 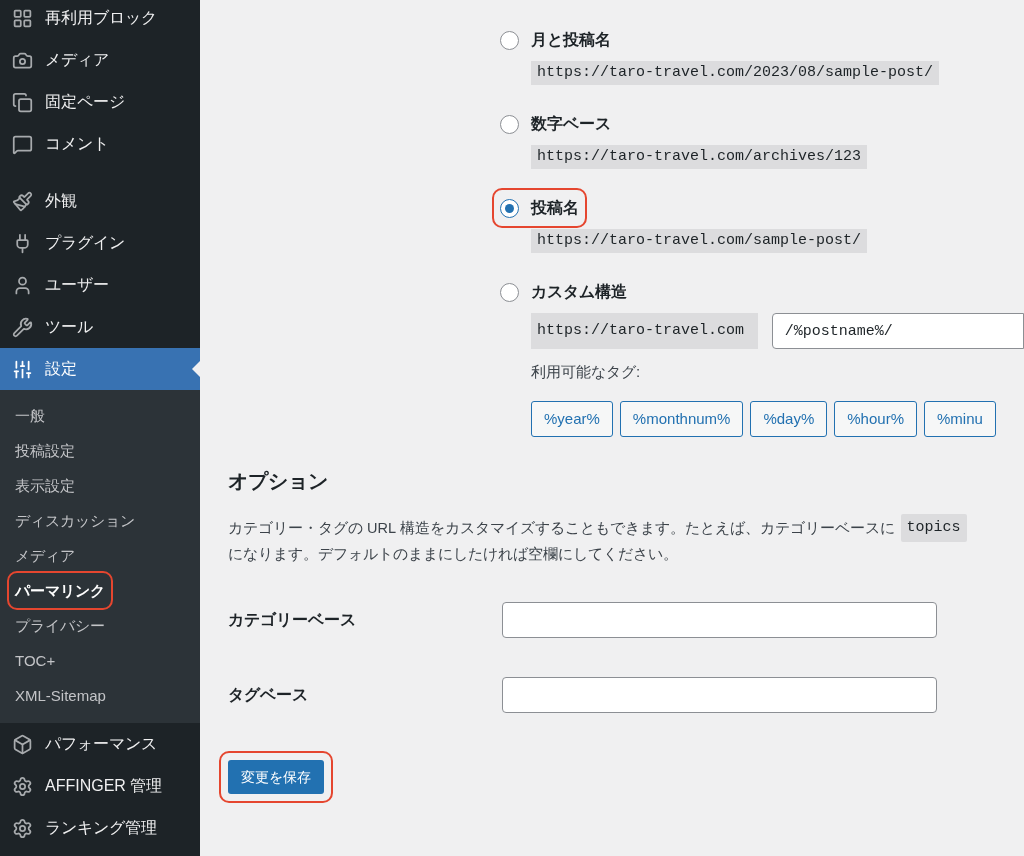 What do you see at coordinates (22, 369) in the screenshot?
I see `settings-sliders-icon` at bounding box center [22, 369].